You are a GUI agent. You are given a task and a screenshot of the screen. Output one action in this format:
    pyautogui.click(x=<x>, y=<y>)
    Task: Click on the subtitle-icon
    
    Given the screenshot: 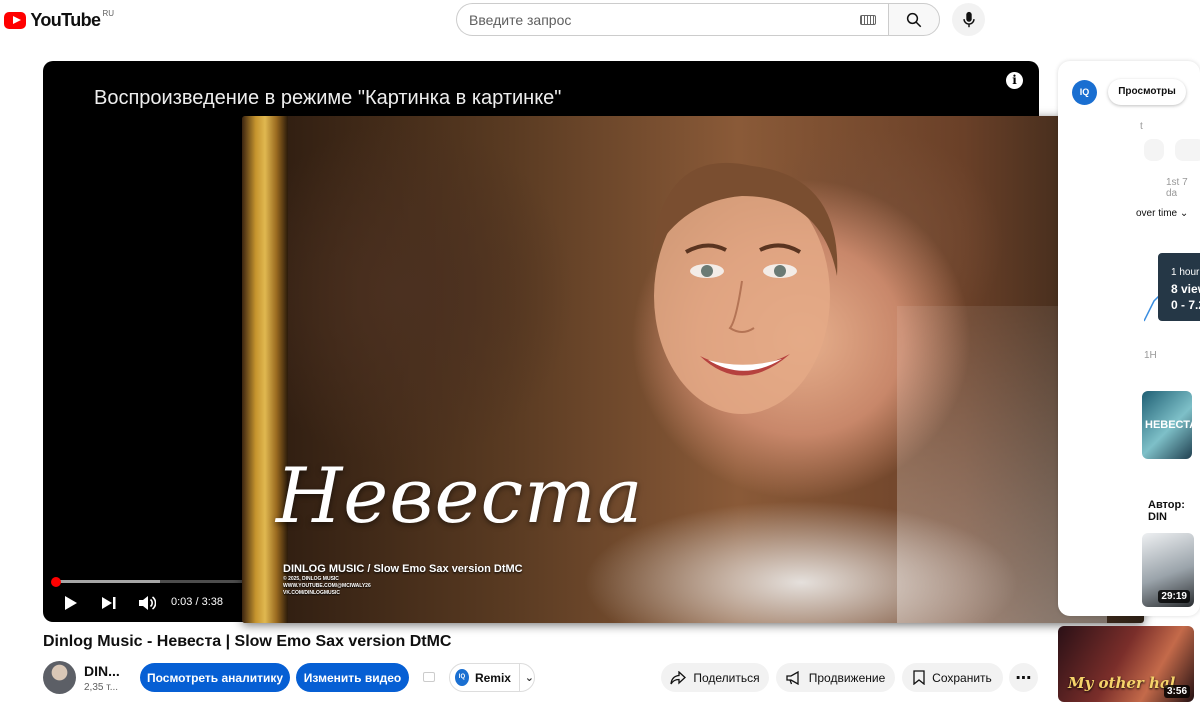 What is the action you would take?
    pyautogui.click(x=429, y=677)
    